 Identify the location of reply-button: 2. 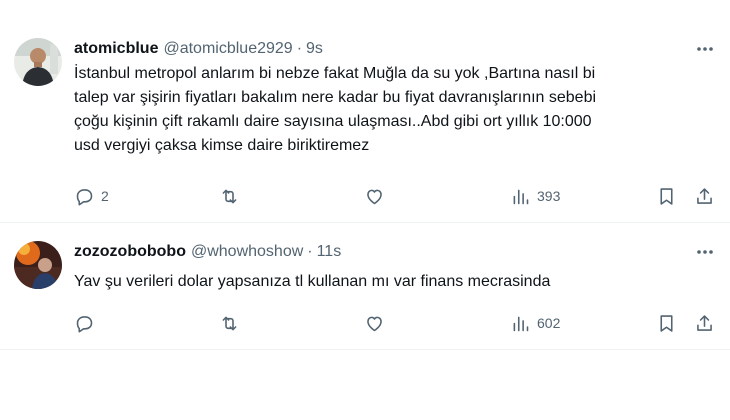
(91, 196).